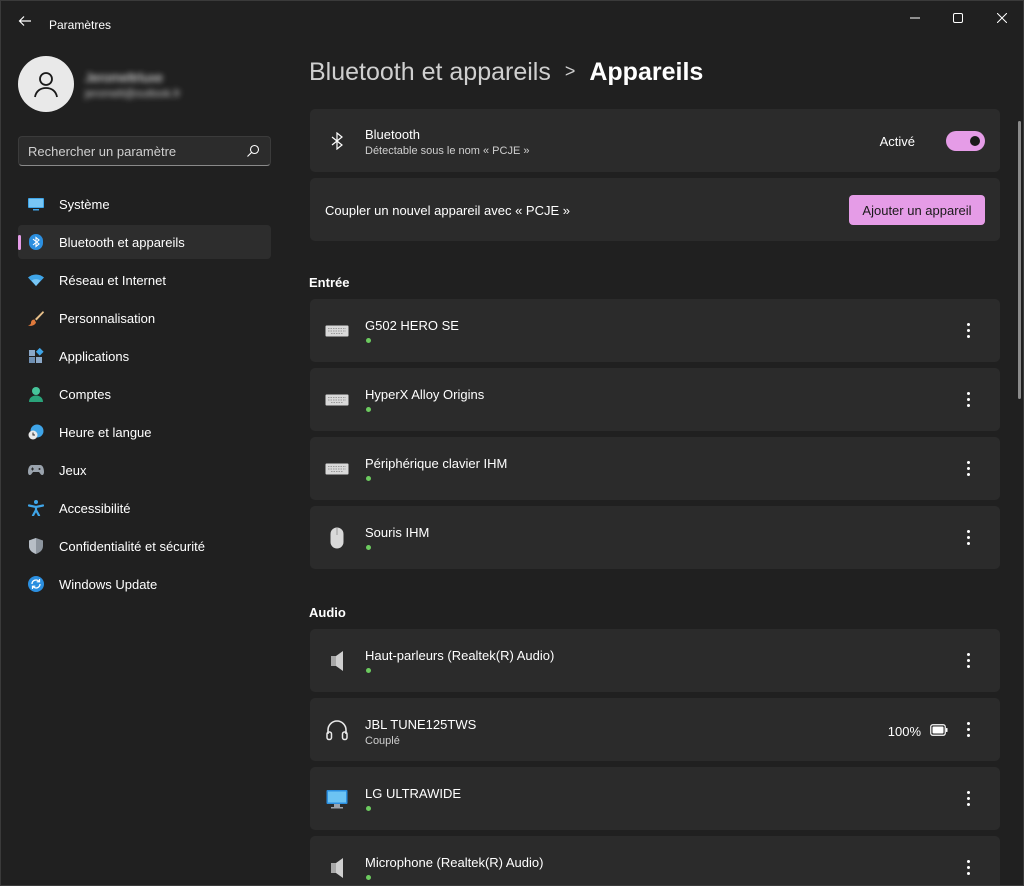  I want to click on sidebar-item-accounts: Comptes, so click(144, 394).